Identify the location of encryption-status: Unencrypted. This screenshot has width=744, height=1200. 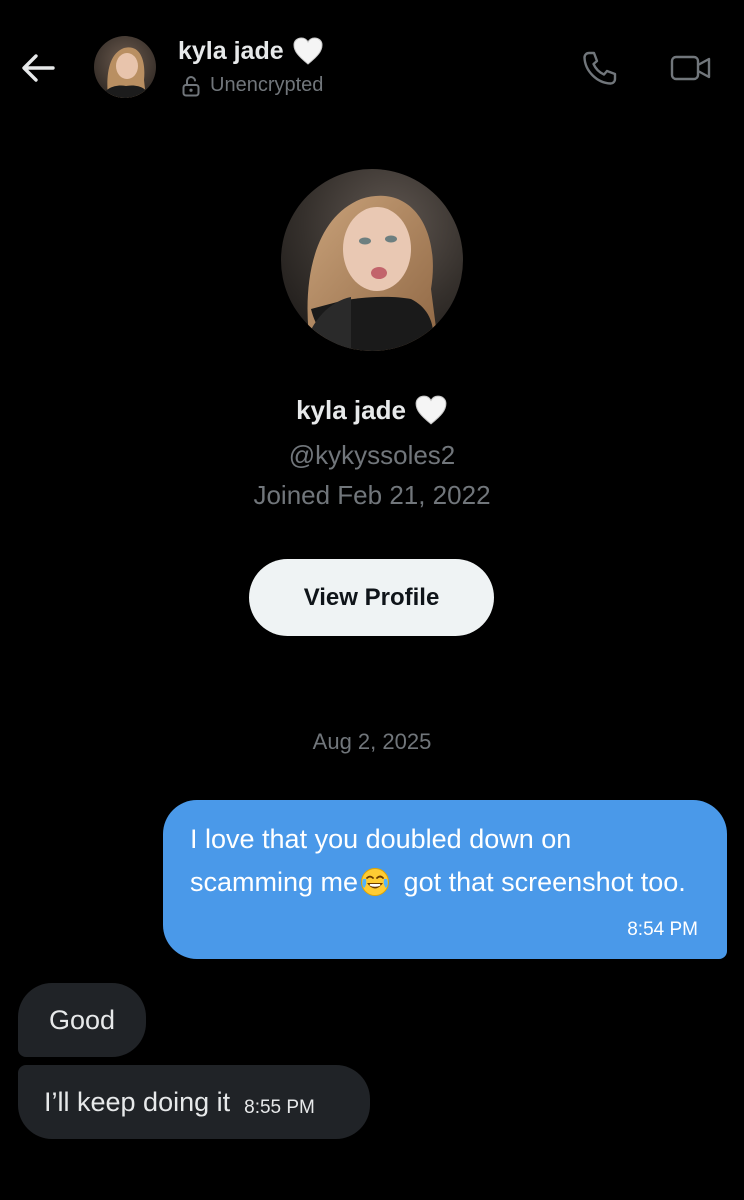
(251, 85).